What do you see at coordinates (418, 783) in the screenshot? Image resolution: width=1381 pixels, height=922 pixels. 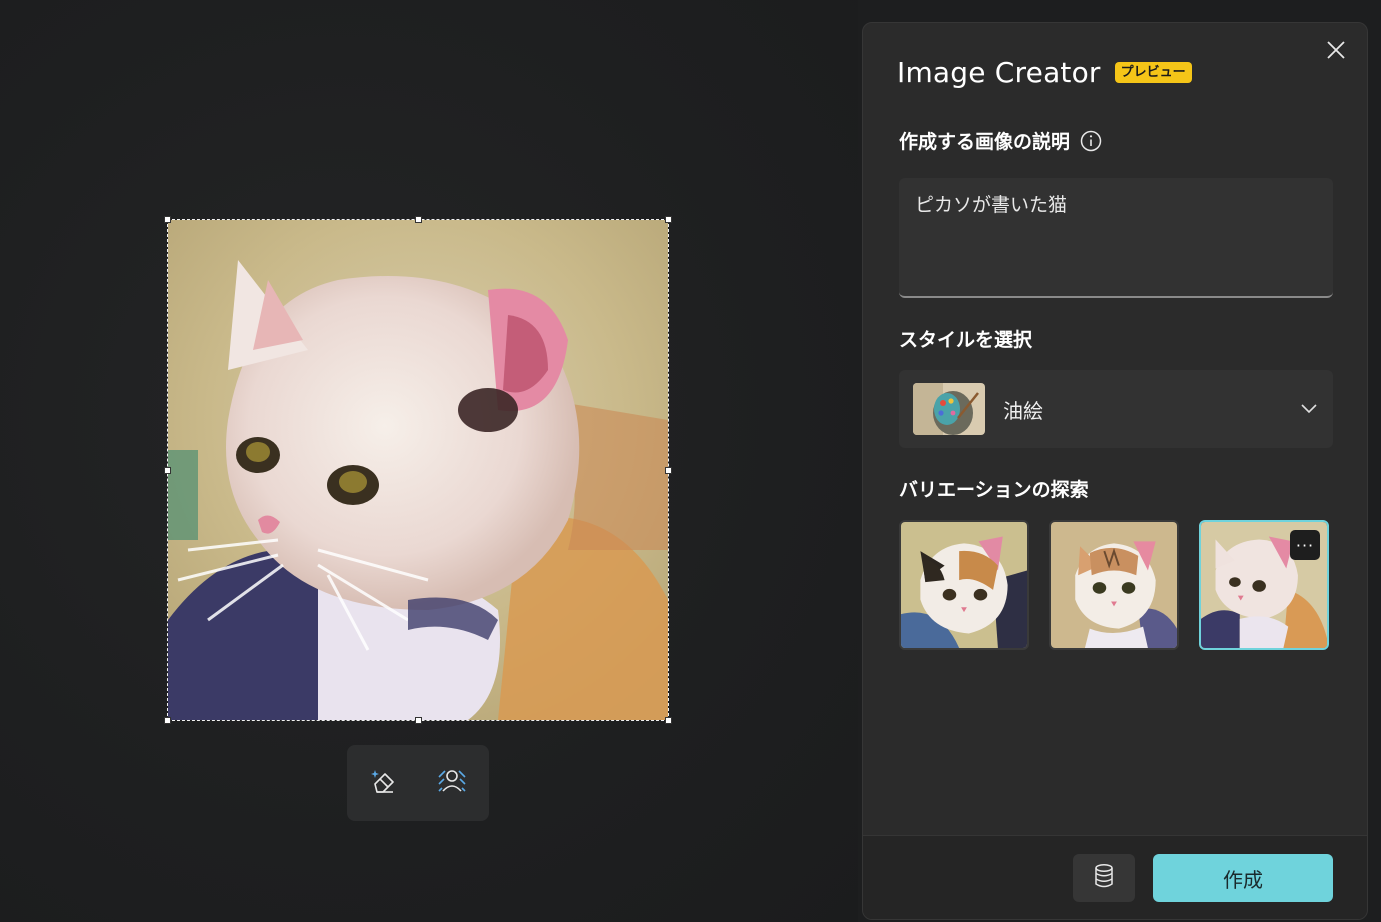 I see `canvas-toolbar` at bounding box center [418, 783].